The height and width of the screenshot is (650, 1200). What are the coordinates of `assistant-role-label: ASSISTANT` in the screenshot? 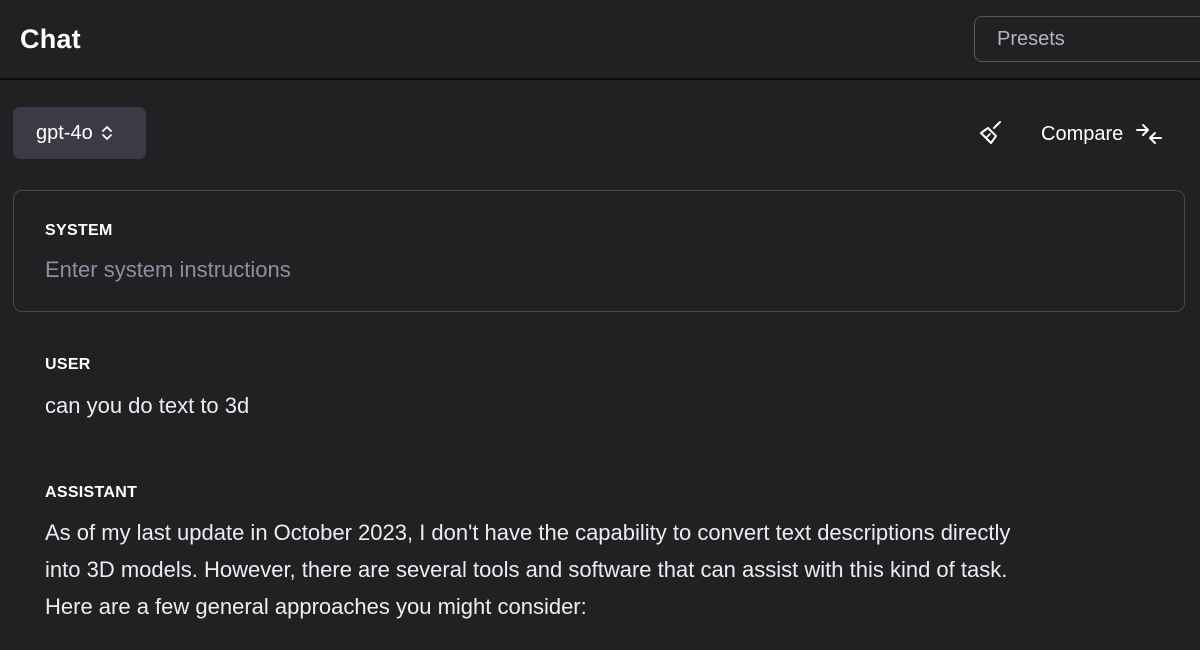 It's located at (91, 493).